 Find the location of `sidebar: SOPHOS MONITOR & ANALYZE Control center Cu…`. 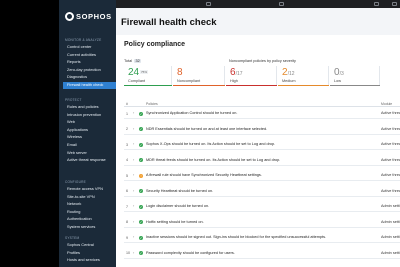

sidebar: SOPHOS MONITOR & ANALYZE Control center Cu… is located at coordinates (87, 133).